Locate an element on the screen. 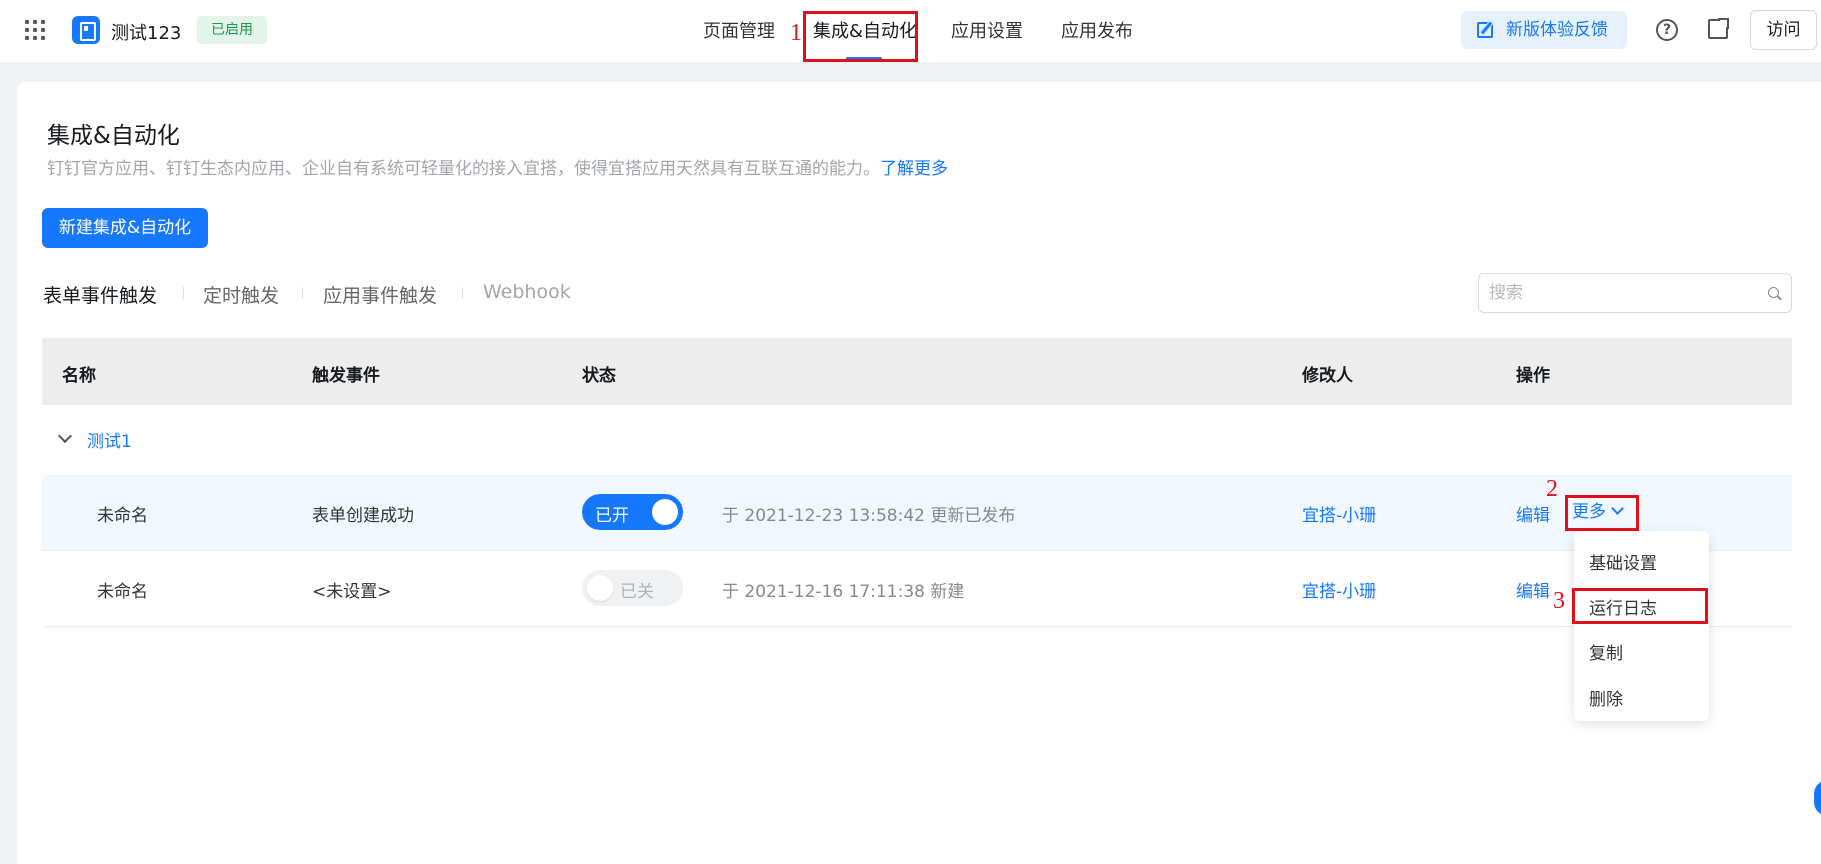 This screenshot has width=1821, height=864. column-header-name: 名称 is located at coordinates (79, 376).